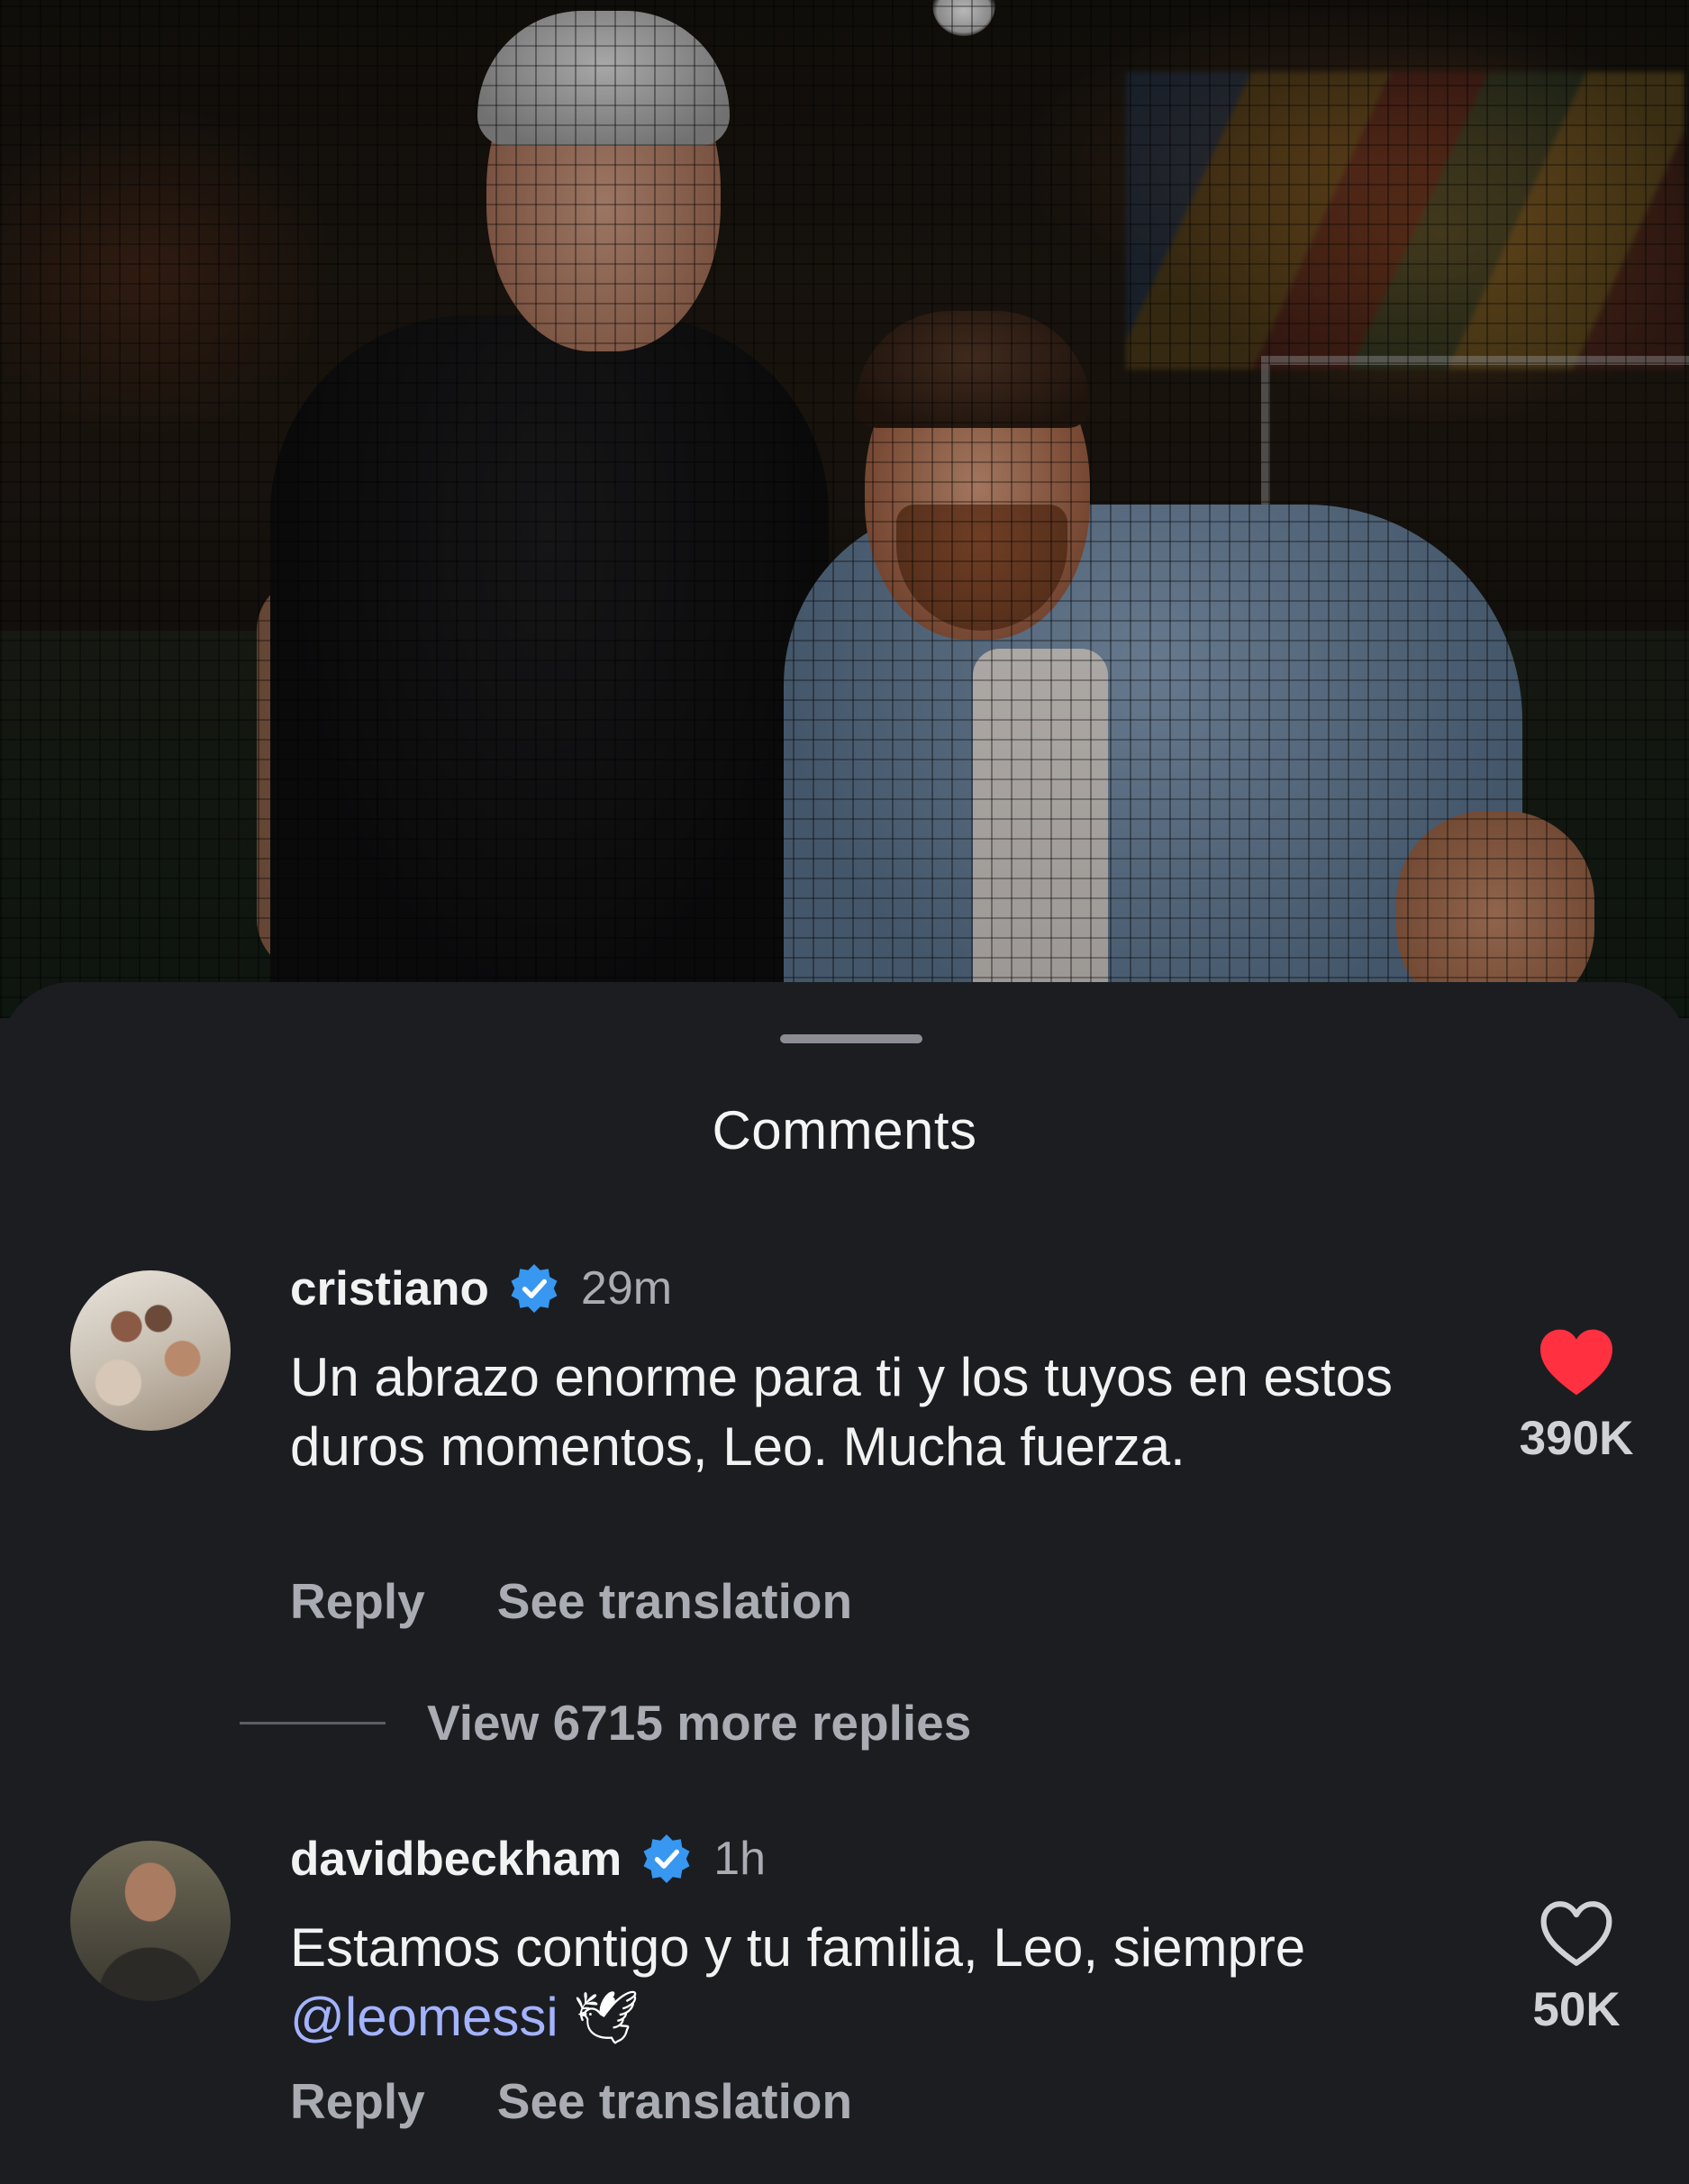  Describe the element at coordinates (740, 1859) in the screenshot. I see `comment-timestamp: 1h` at that location.